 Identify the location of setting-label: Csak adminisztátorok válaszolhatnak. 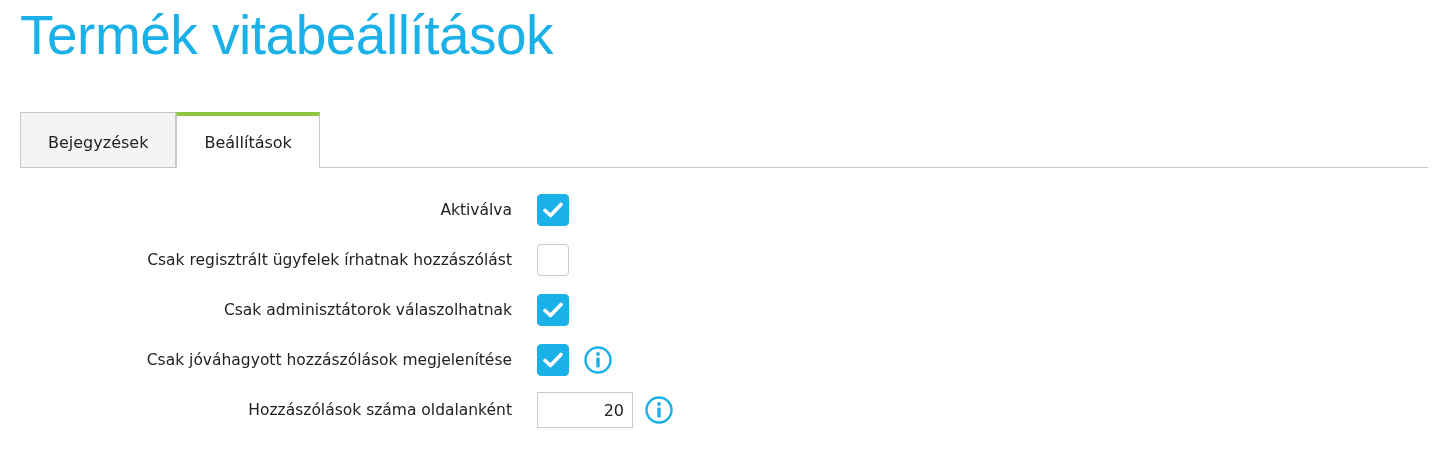
(367, 310).